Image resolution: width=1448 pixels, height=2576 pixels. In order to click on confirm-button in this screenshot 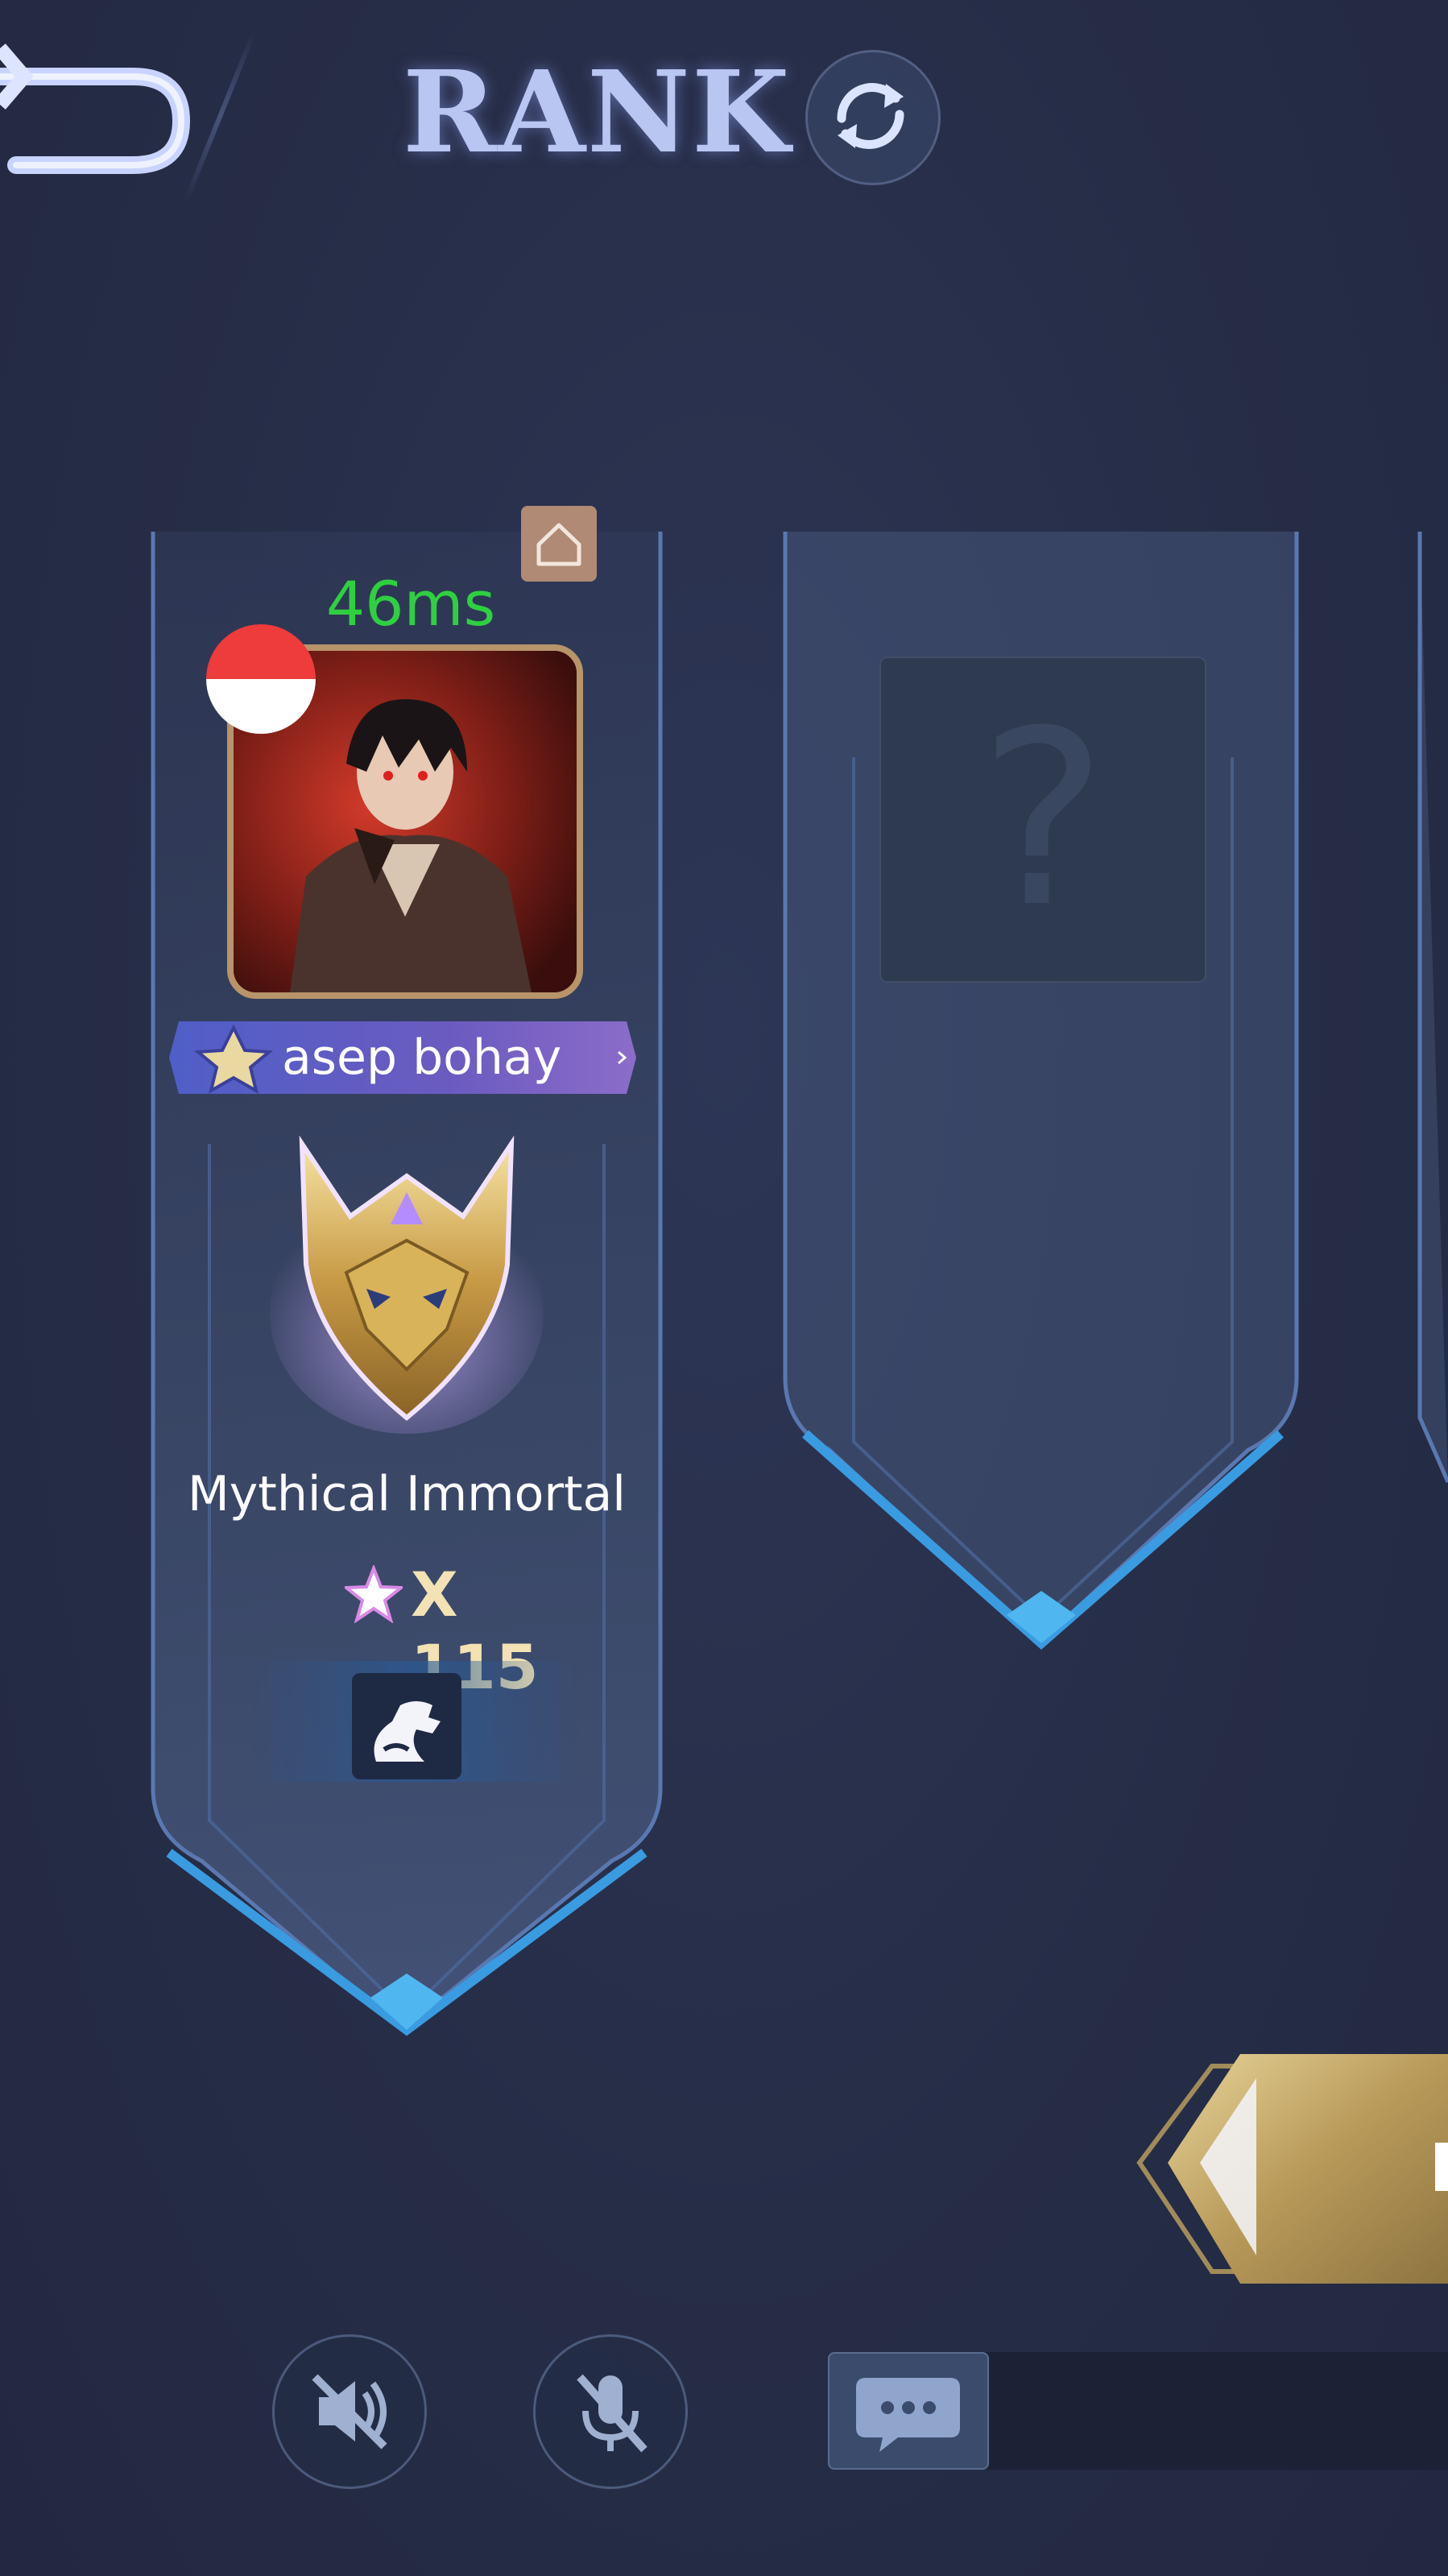, I will do `click(1292, 2169)`.